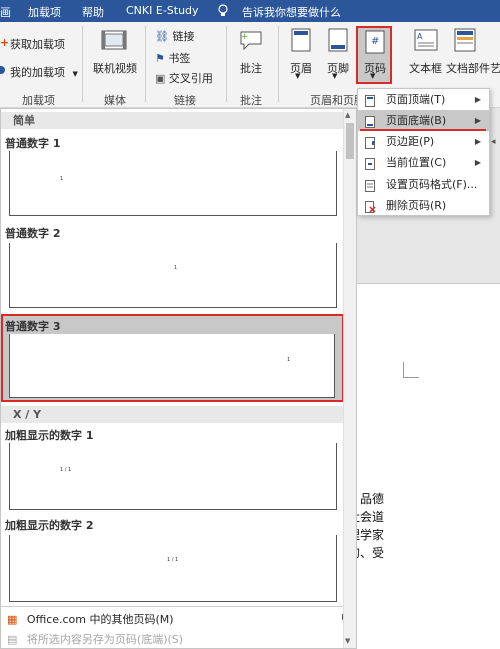 This screenshot has width=500, height=649. Describe the element at coordinates (173, 183) in the screenshot. I see `gallery-item-plain-number-1: 1` at that location.